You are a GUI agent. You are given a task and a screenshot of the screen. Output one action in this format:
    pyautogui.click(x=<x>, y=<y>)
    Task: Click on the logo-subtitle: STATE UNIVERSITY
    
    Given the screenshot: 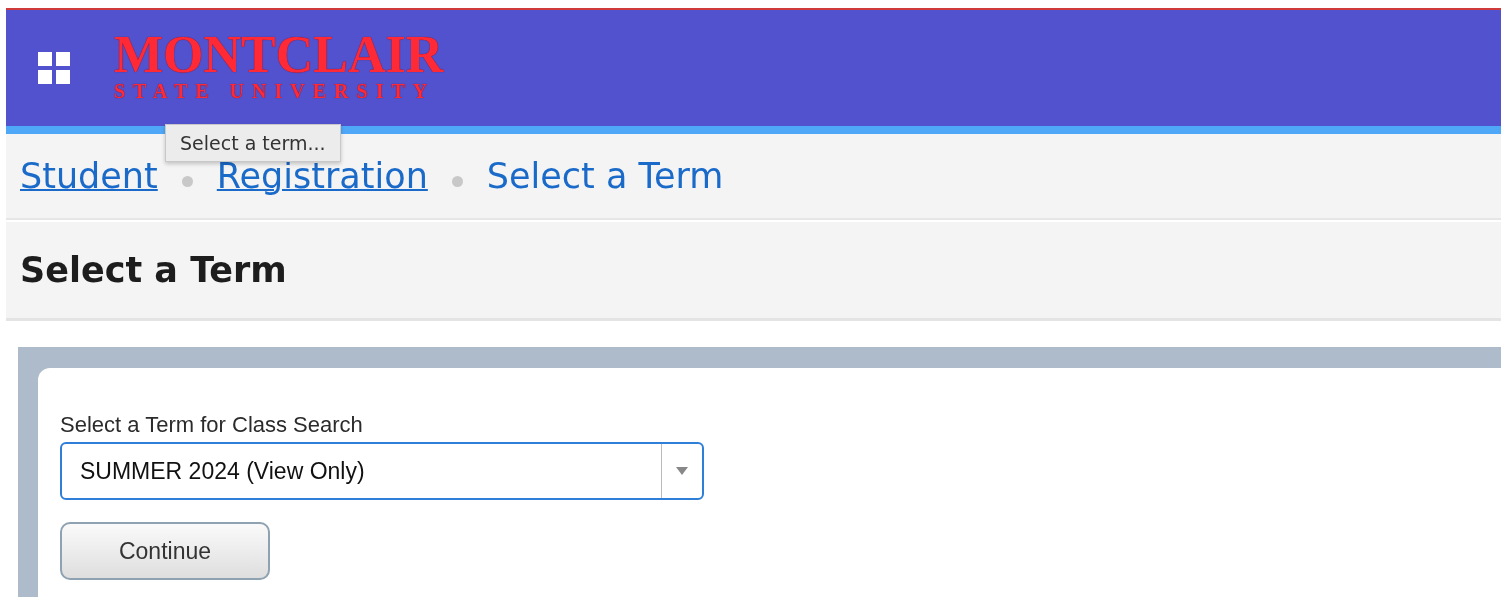 What is the action you would take?
    pyautogui.click(x=275, y=91)
    